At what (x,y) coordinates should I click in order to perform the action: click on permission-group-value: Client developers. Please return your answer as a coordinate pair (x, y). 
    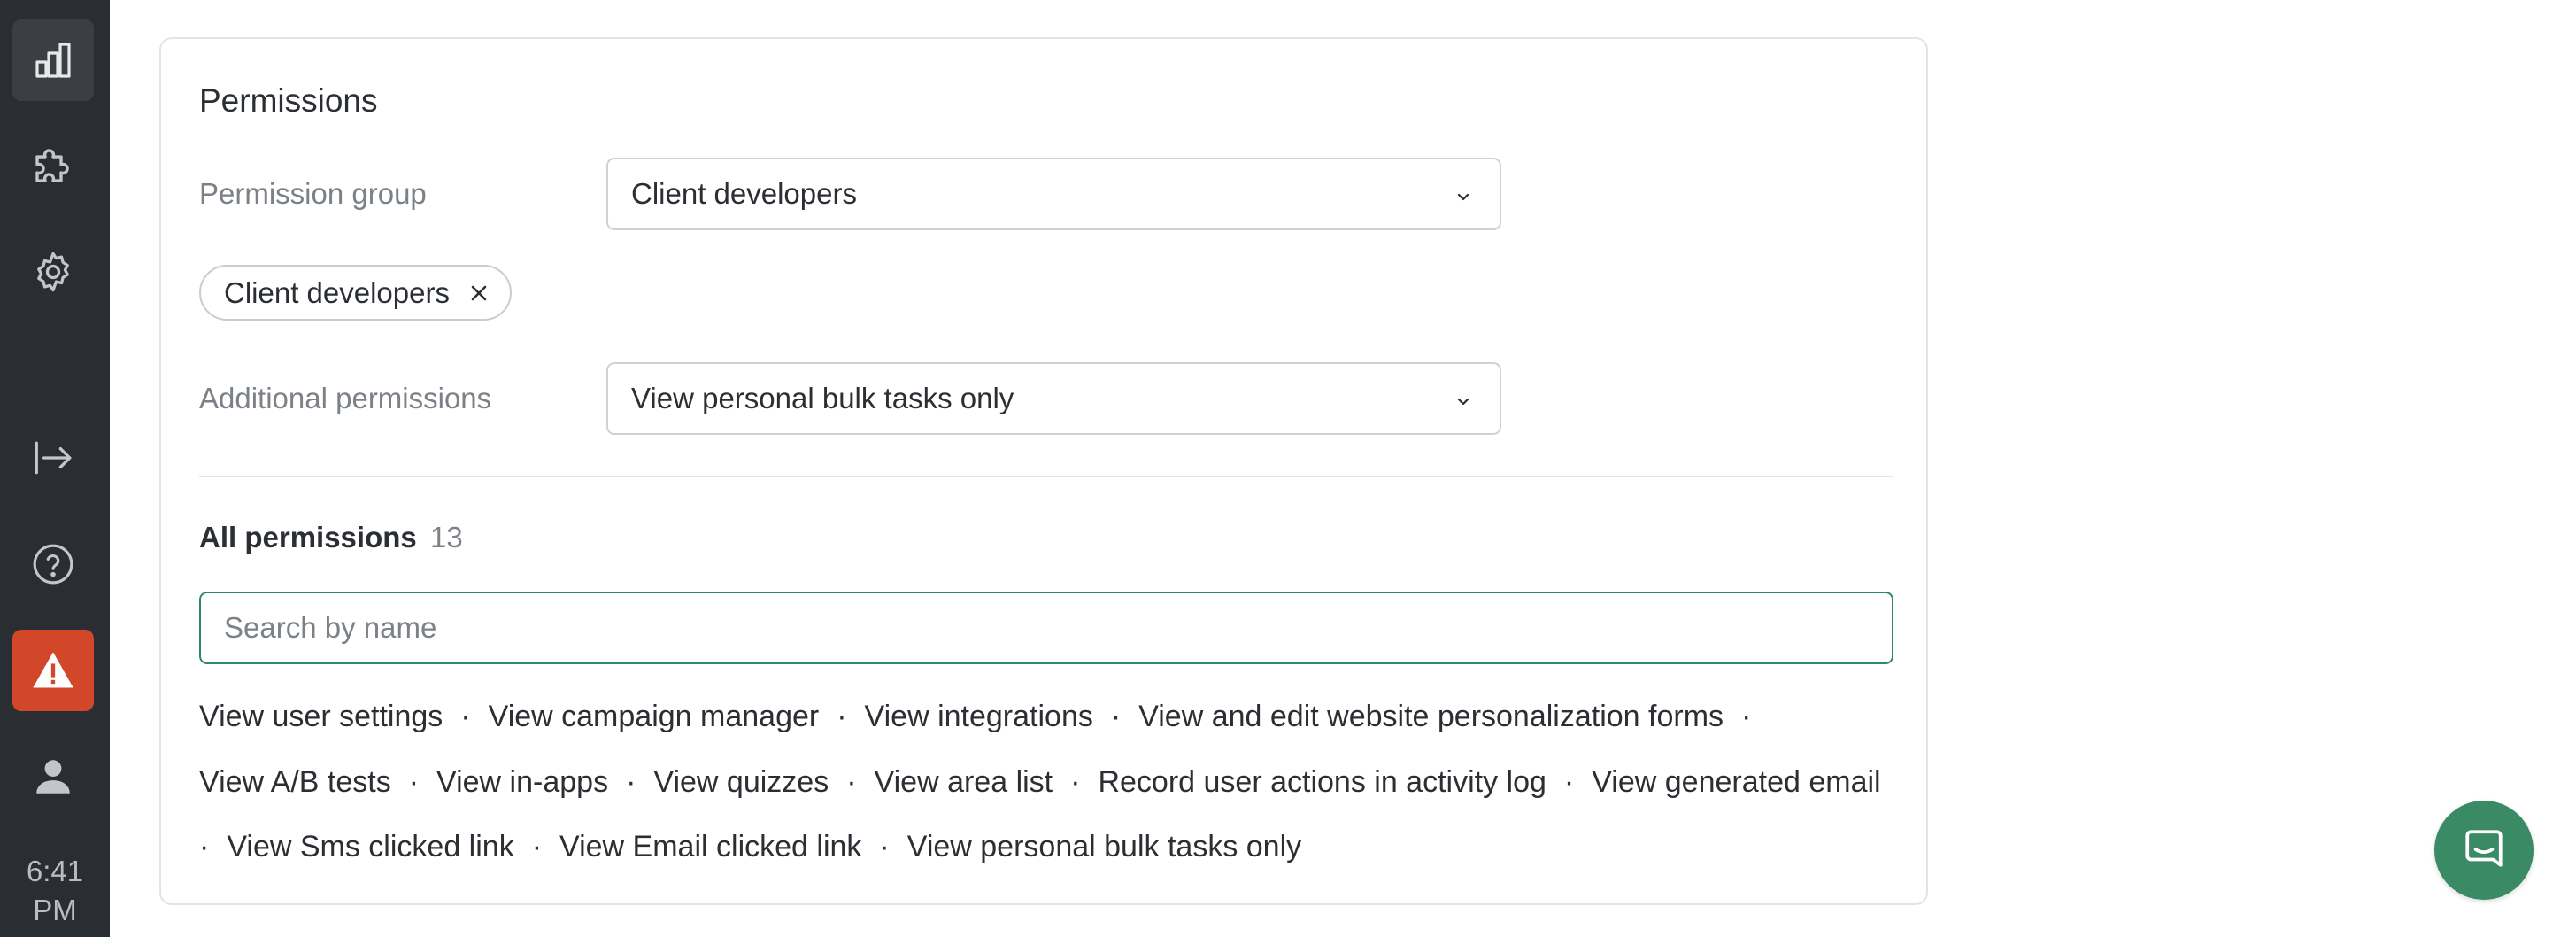
    Looking at the image, I should click on (744, 193).